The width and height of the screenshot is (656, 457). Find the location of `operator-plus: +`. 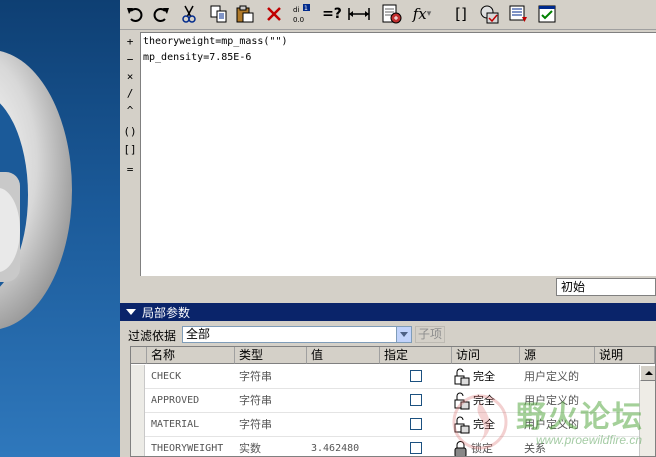

operator-plus: + is located at coordinates (130, 41).